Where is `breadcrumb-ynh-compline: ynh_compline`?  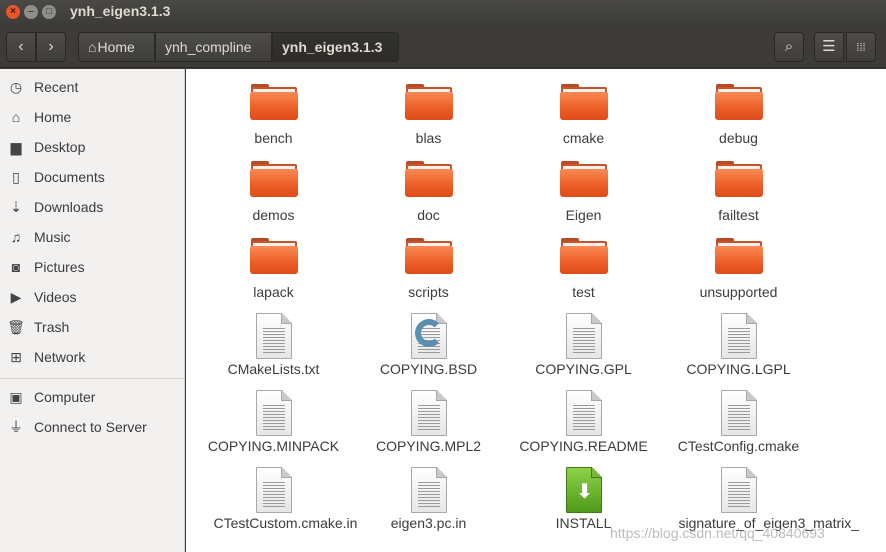
breadcrumb-ynh-compline: ynh_compline is located at coordinates (213, 47).